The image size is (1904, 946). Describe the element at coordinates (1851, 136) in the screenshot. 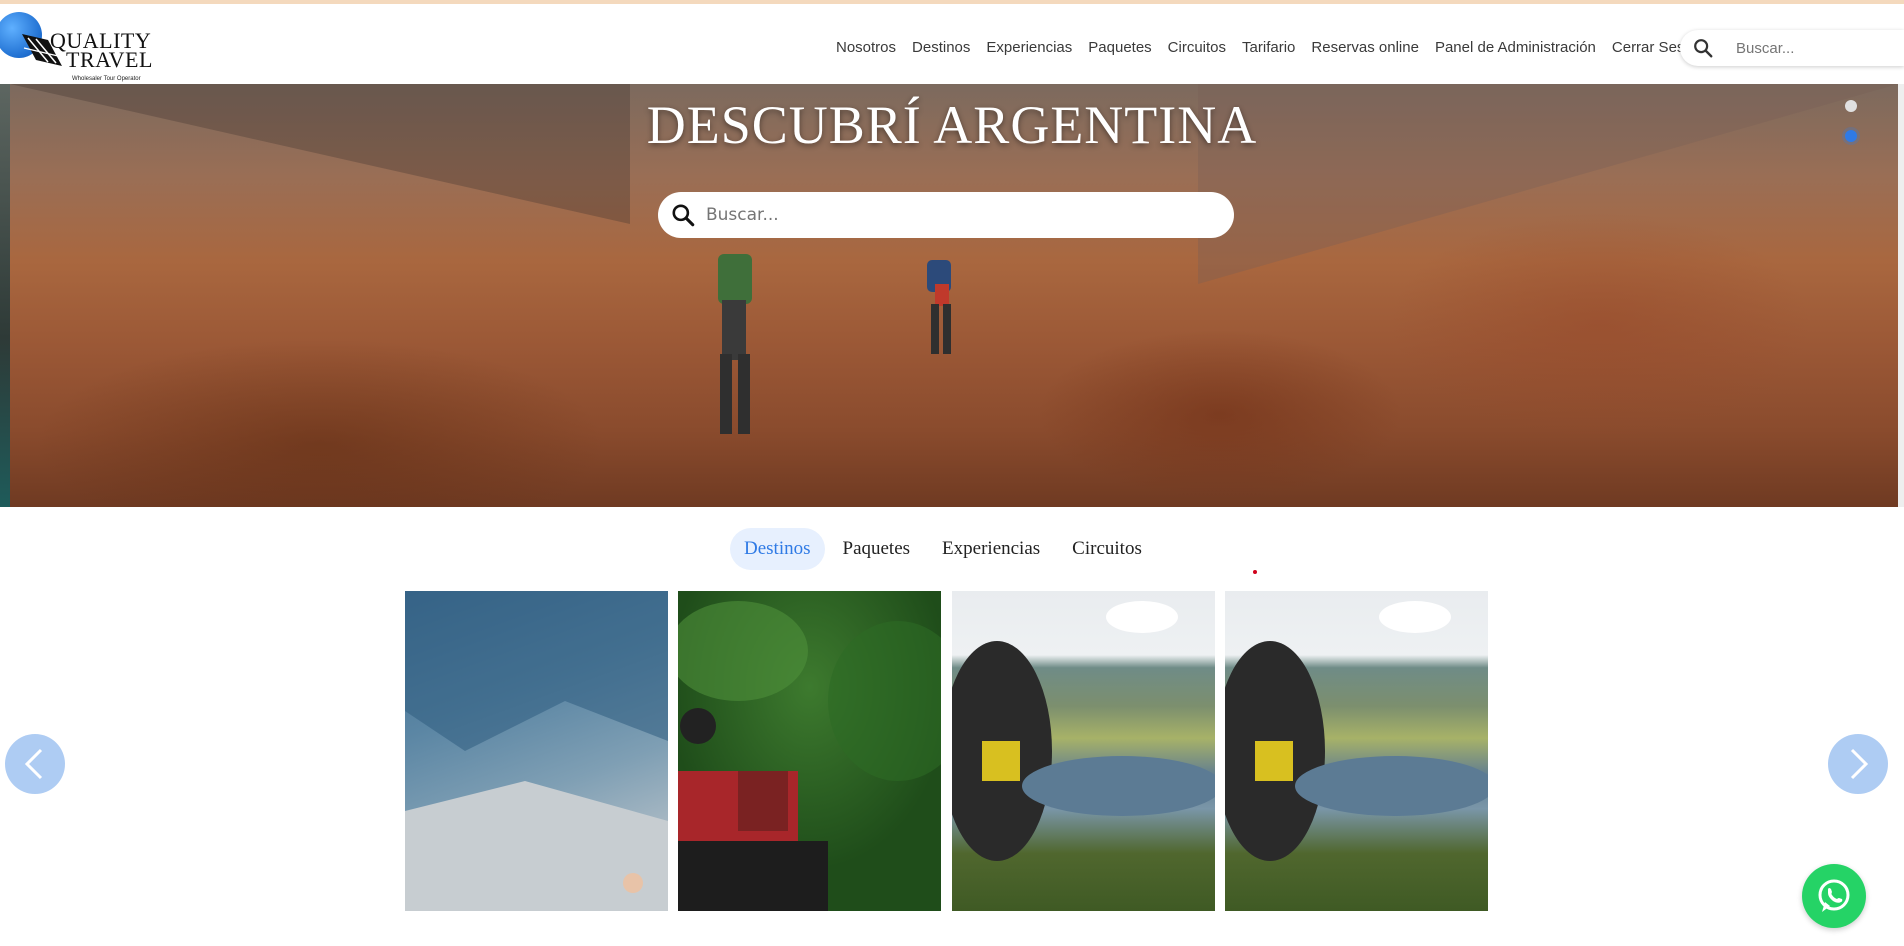

I see `slide-indicator-2-active` at that location.